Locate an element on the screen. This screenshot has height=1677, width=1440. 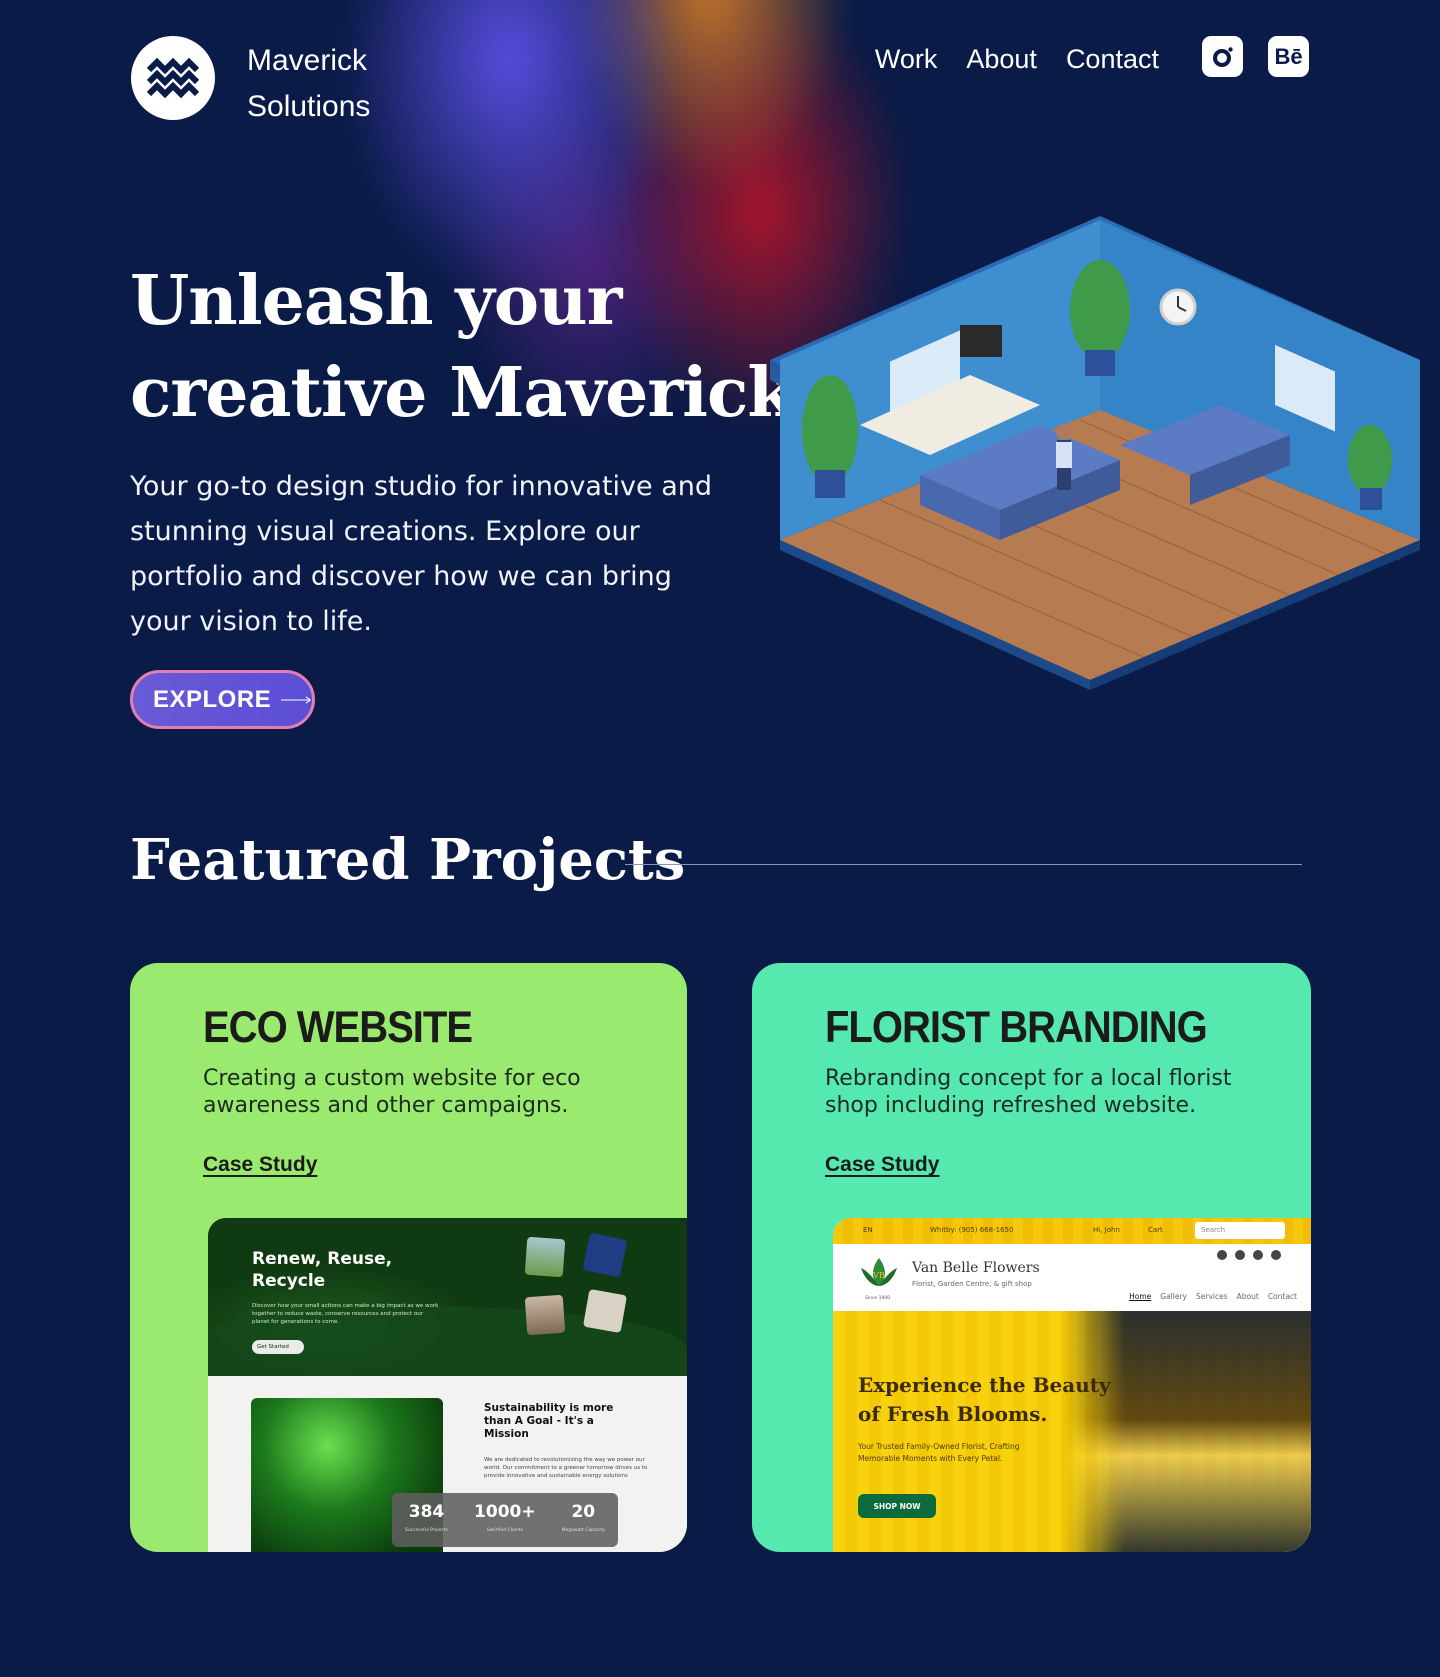
florist-name: Van Belle Flowers is located at coordinates (976, 1268).